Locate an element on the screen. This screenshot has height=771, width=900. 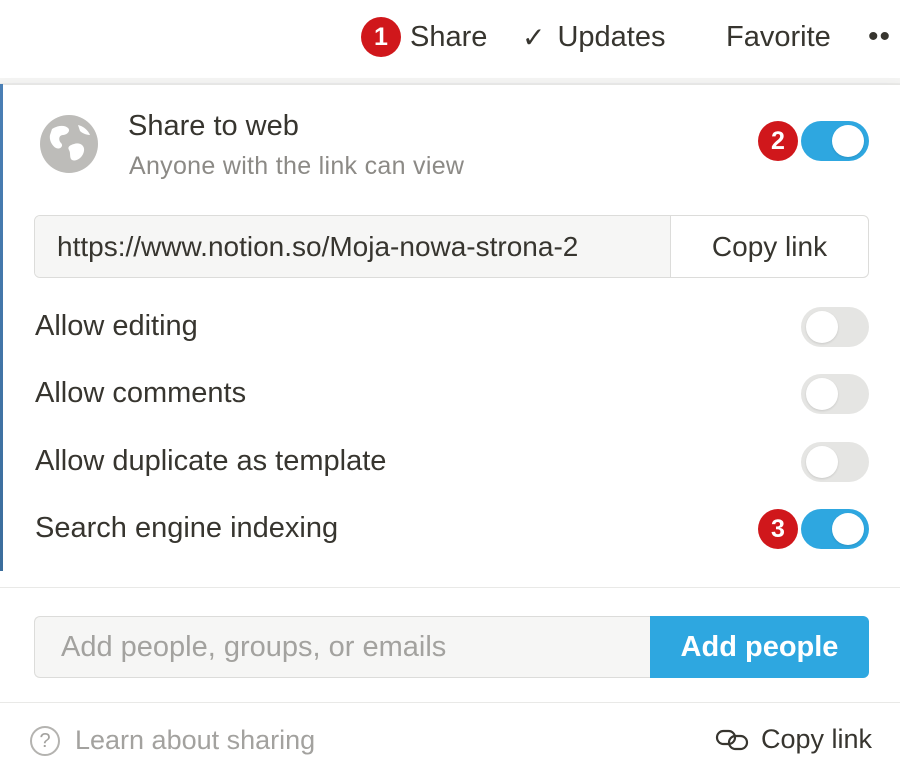
favorite-label: Favorite is located at coordinates (778, 36).